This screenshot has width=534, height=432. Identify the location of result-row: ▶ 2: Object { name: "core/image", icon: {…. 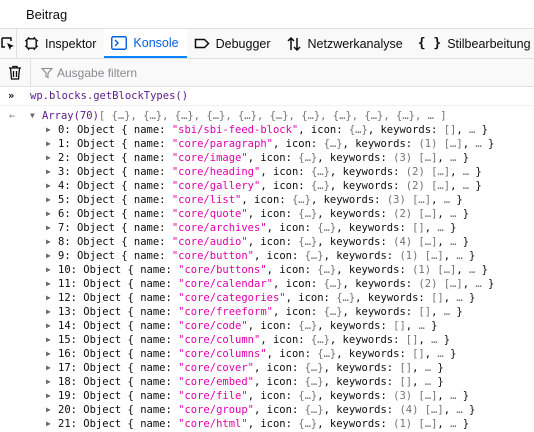
(267, 158).